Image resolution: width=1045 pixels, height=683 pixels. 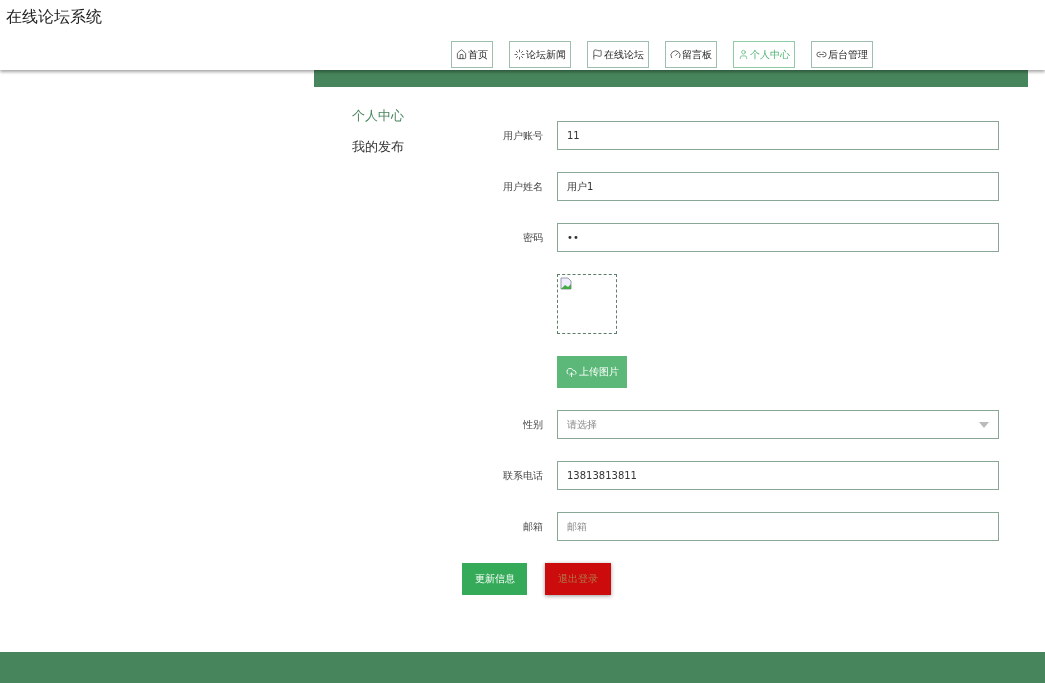 I want to click on nav-tab: 首页, so click(x=472, y=54).